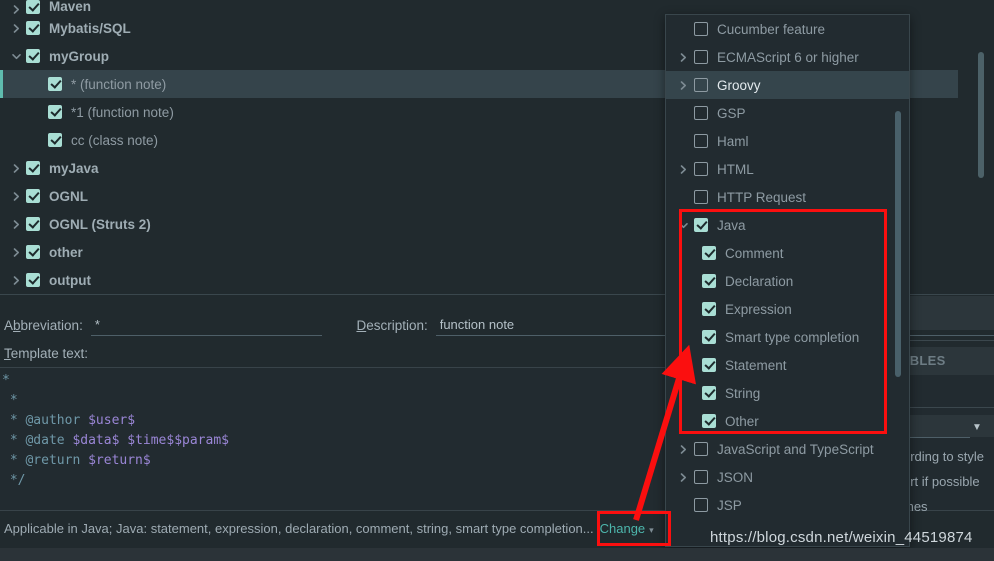 The height and width of the screenshot is (561, 994). Describe the element at coordinates (43, 325) in the screenshot. I see `abbreviation-label: Abbreviation:` at that location.